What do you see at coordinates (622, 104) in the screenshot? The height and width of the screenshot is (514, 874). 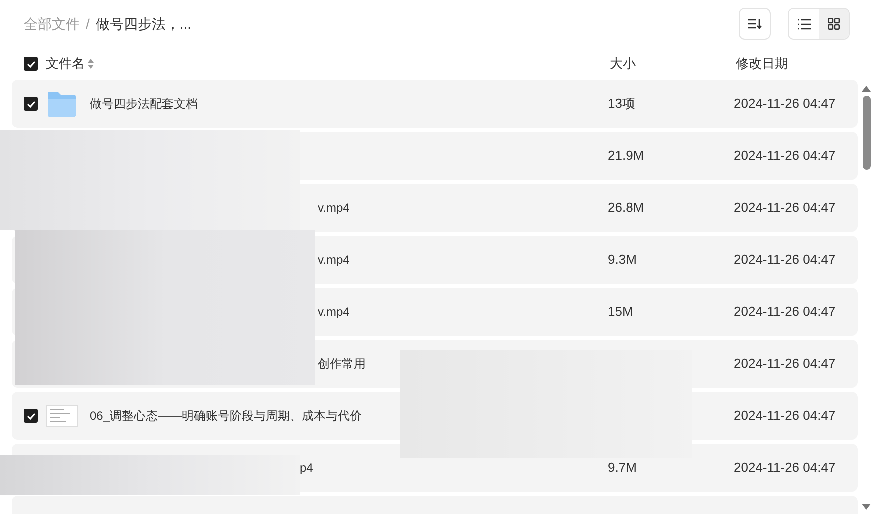 I see `file-size: 13项` at bounding box center [622, 104].